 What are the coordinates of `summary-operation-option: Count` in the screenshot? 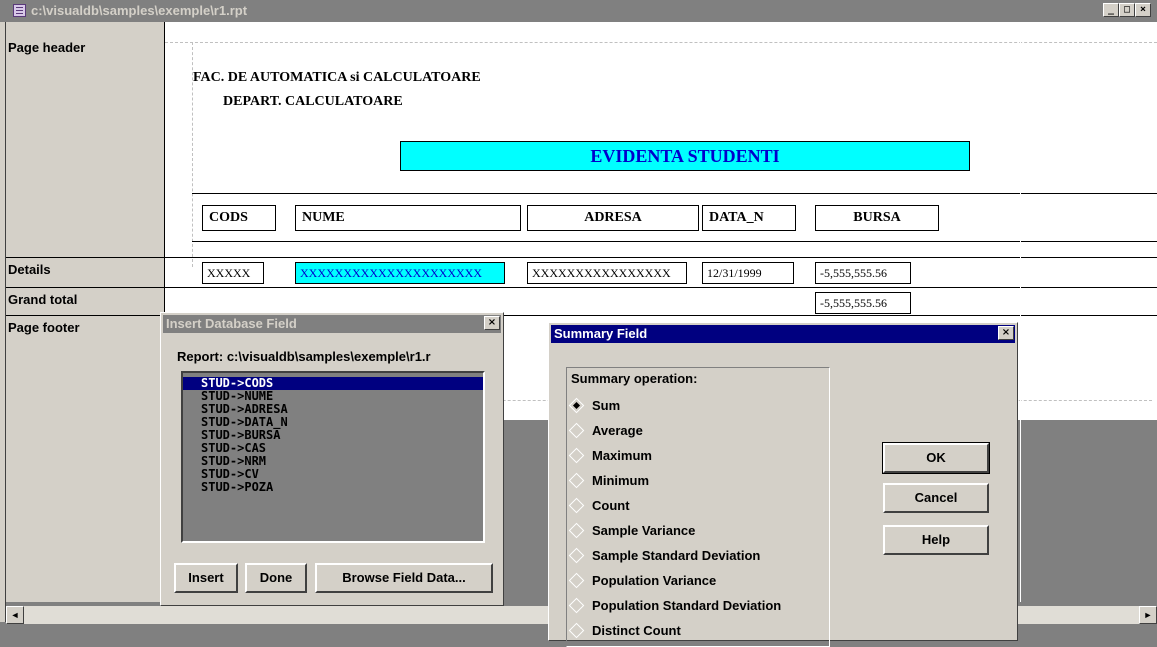 It's located at (599, 505).